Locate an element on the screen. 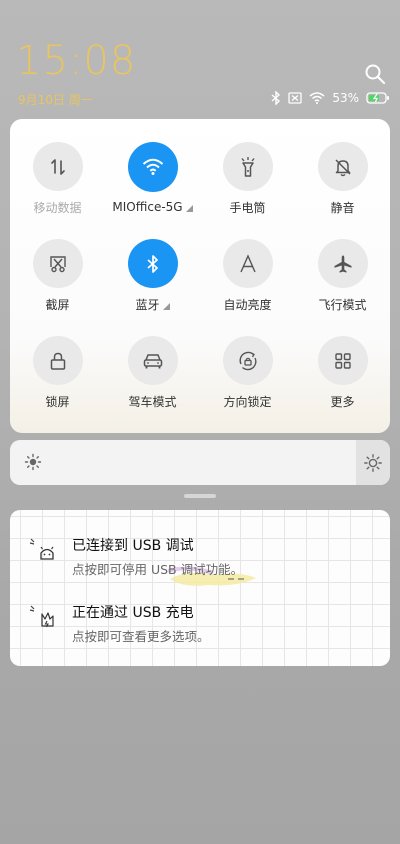 This screenshot has height=844, width=400. battery-percent: 53% is located at coordinates (345, 98).